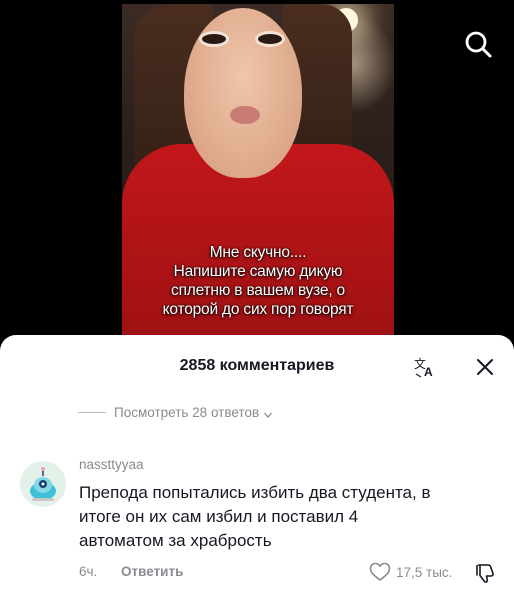 The height and width of the screenshot is (600, 514). I want to click on face, so click(243, 93).